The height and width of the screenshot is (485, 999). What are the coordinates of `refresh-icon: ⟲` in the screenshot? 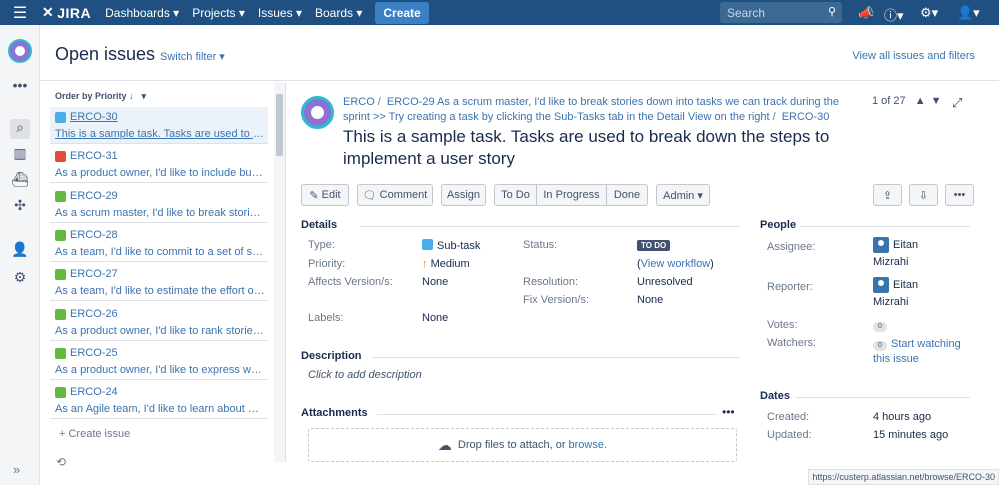 It's located at (61, 462).